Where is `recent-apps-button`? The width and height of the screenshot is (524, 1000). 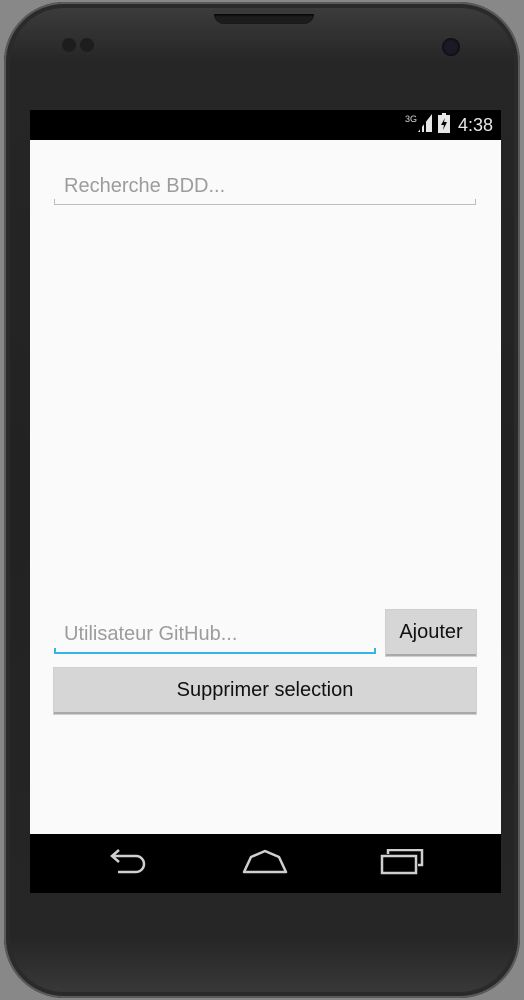 recent-apps-button is located at coordinates (403, 864).